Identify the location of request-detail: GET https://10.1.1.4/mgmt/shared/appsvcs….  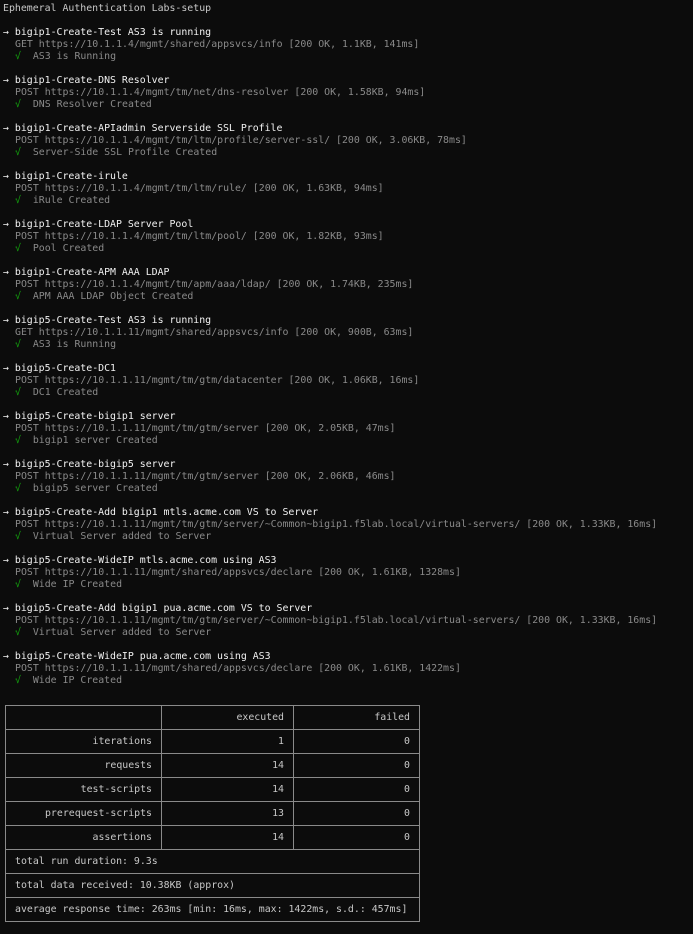
(217, 44).